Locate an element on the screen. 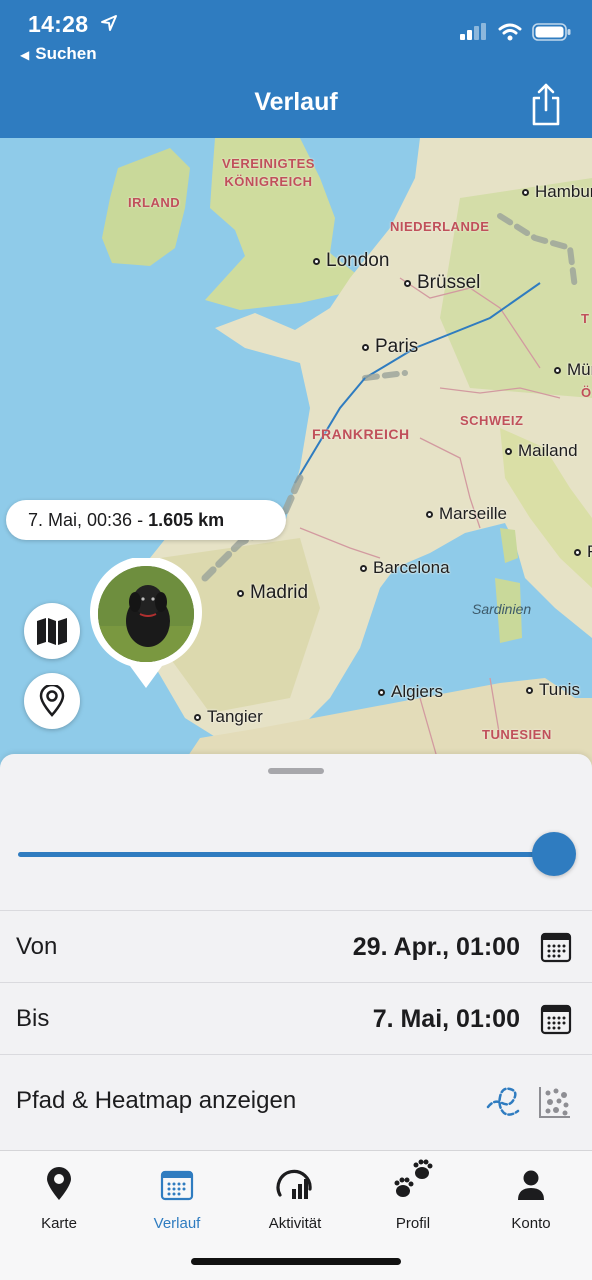 This screenshot has width=592, height=1280. country-uk-text: VEREINIGTES KÖNIGREICH is located at coordinates (268, 172).